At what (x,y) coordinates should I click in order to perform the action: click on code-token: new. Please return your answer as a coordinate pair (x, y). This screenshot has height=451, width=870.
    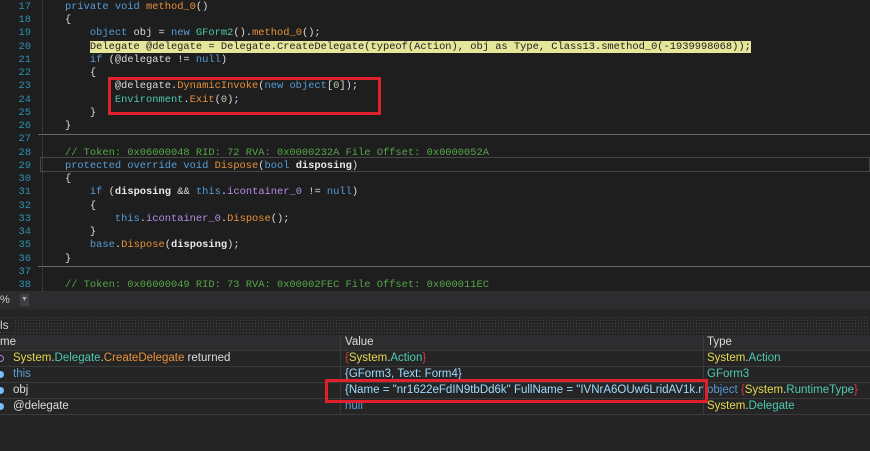
    Looking at the image, I should click on (183, 33).